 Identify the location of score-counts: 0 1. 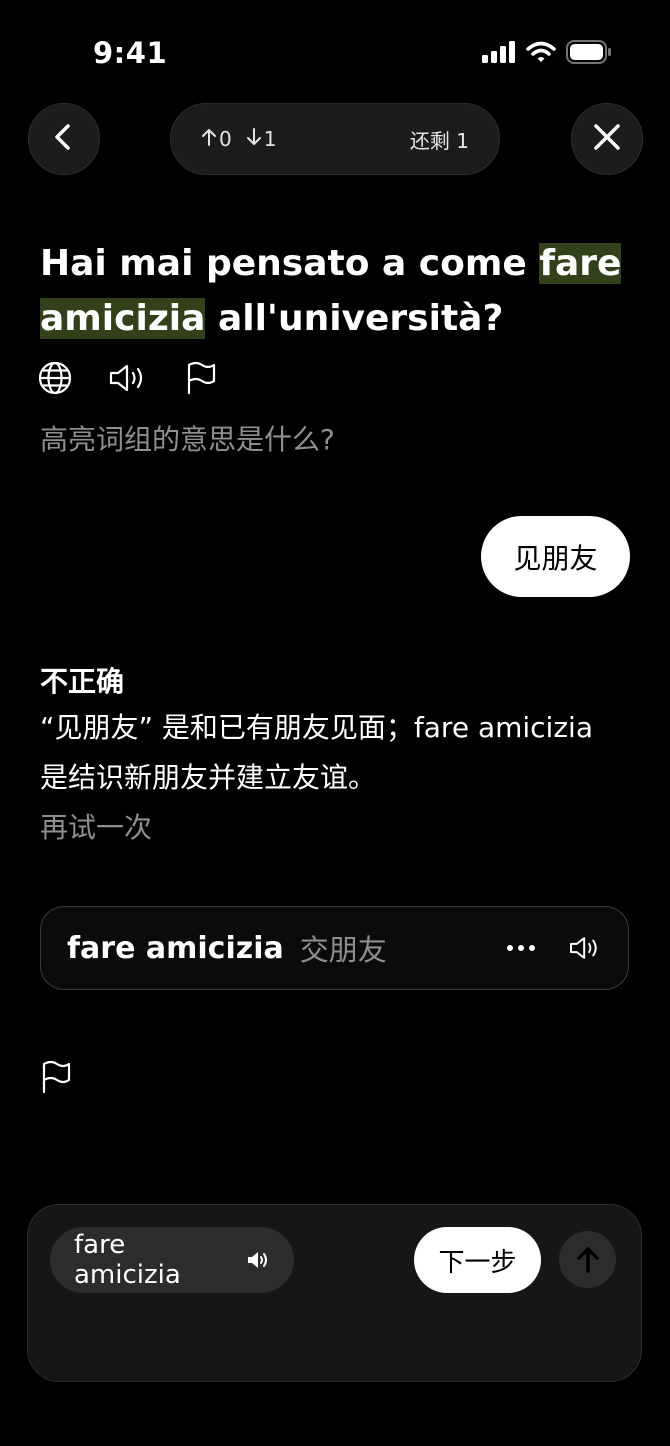
(238, 139).